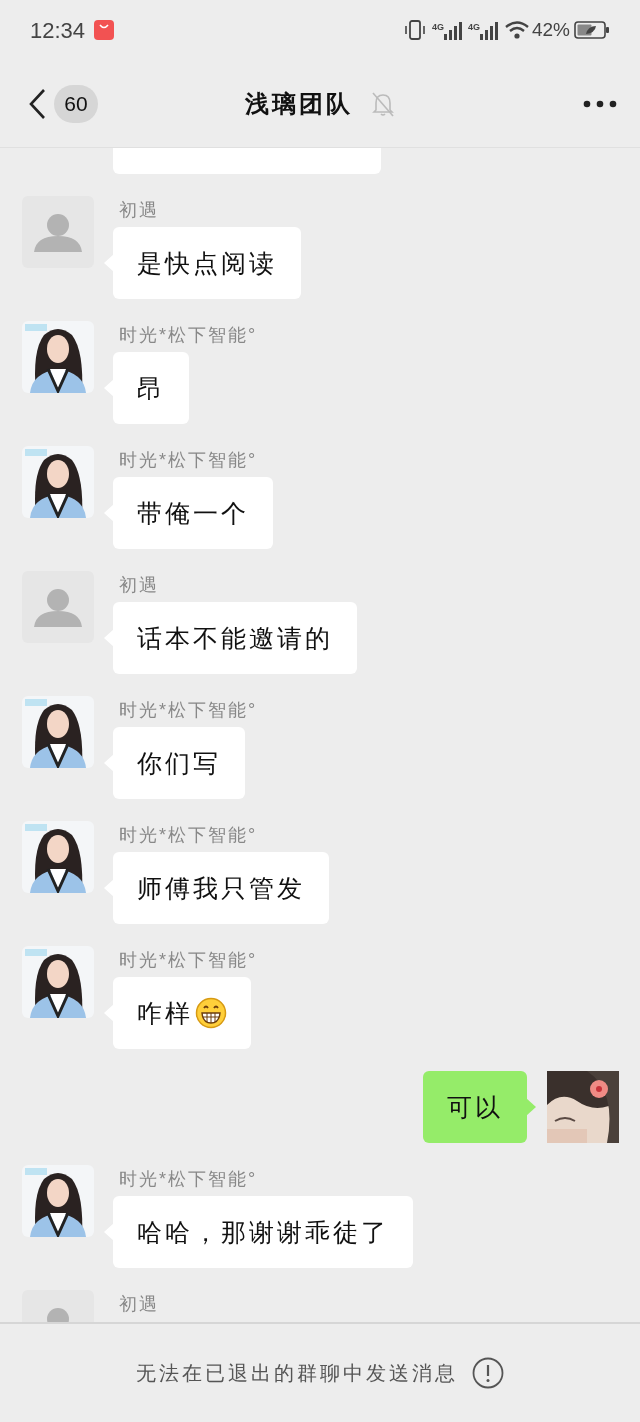  What do you see at coordinates (37, 103) in the screenshot?
I see `back-chevron-icon` at bounding box center [37, 103].